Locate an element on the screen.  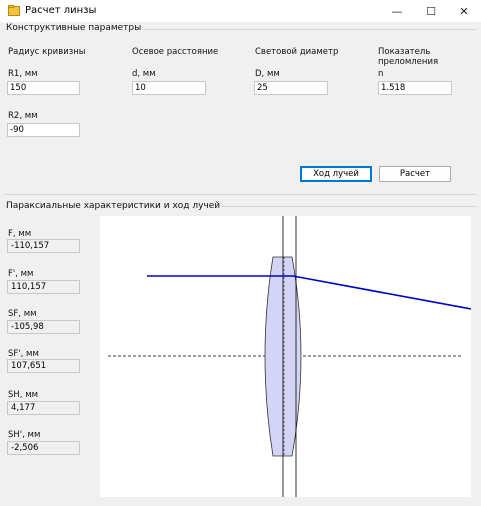
refraction-index-header: Показатель преломления is located at coordinates (408, 57).